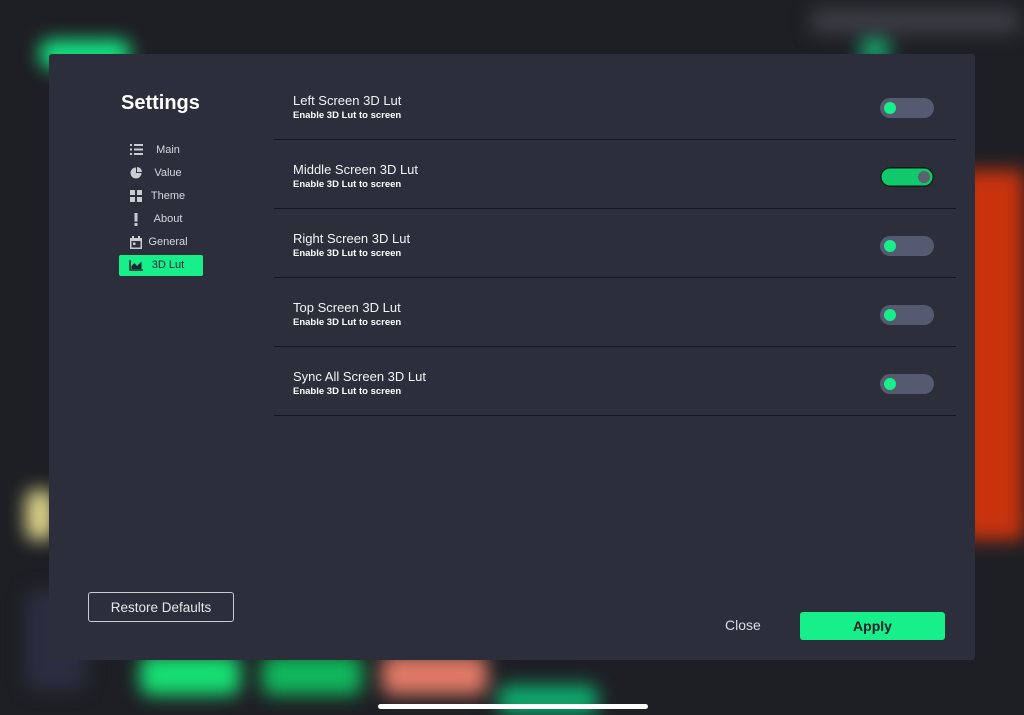 This screenshot has width=1024, height=715. I want to click on setting-title: Middle Screen 3D Lut, so click(356, 169).